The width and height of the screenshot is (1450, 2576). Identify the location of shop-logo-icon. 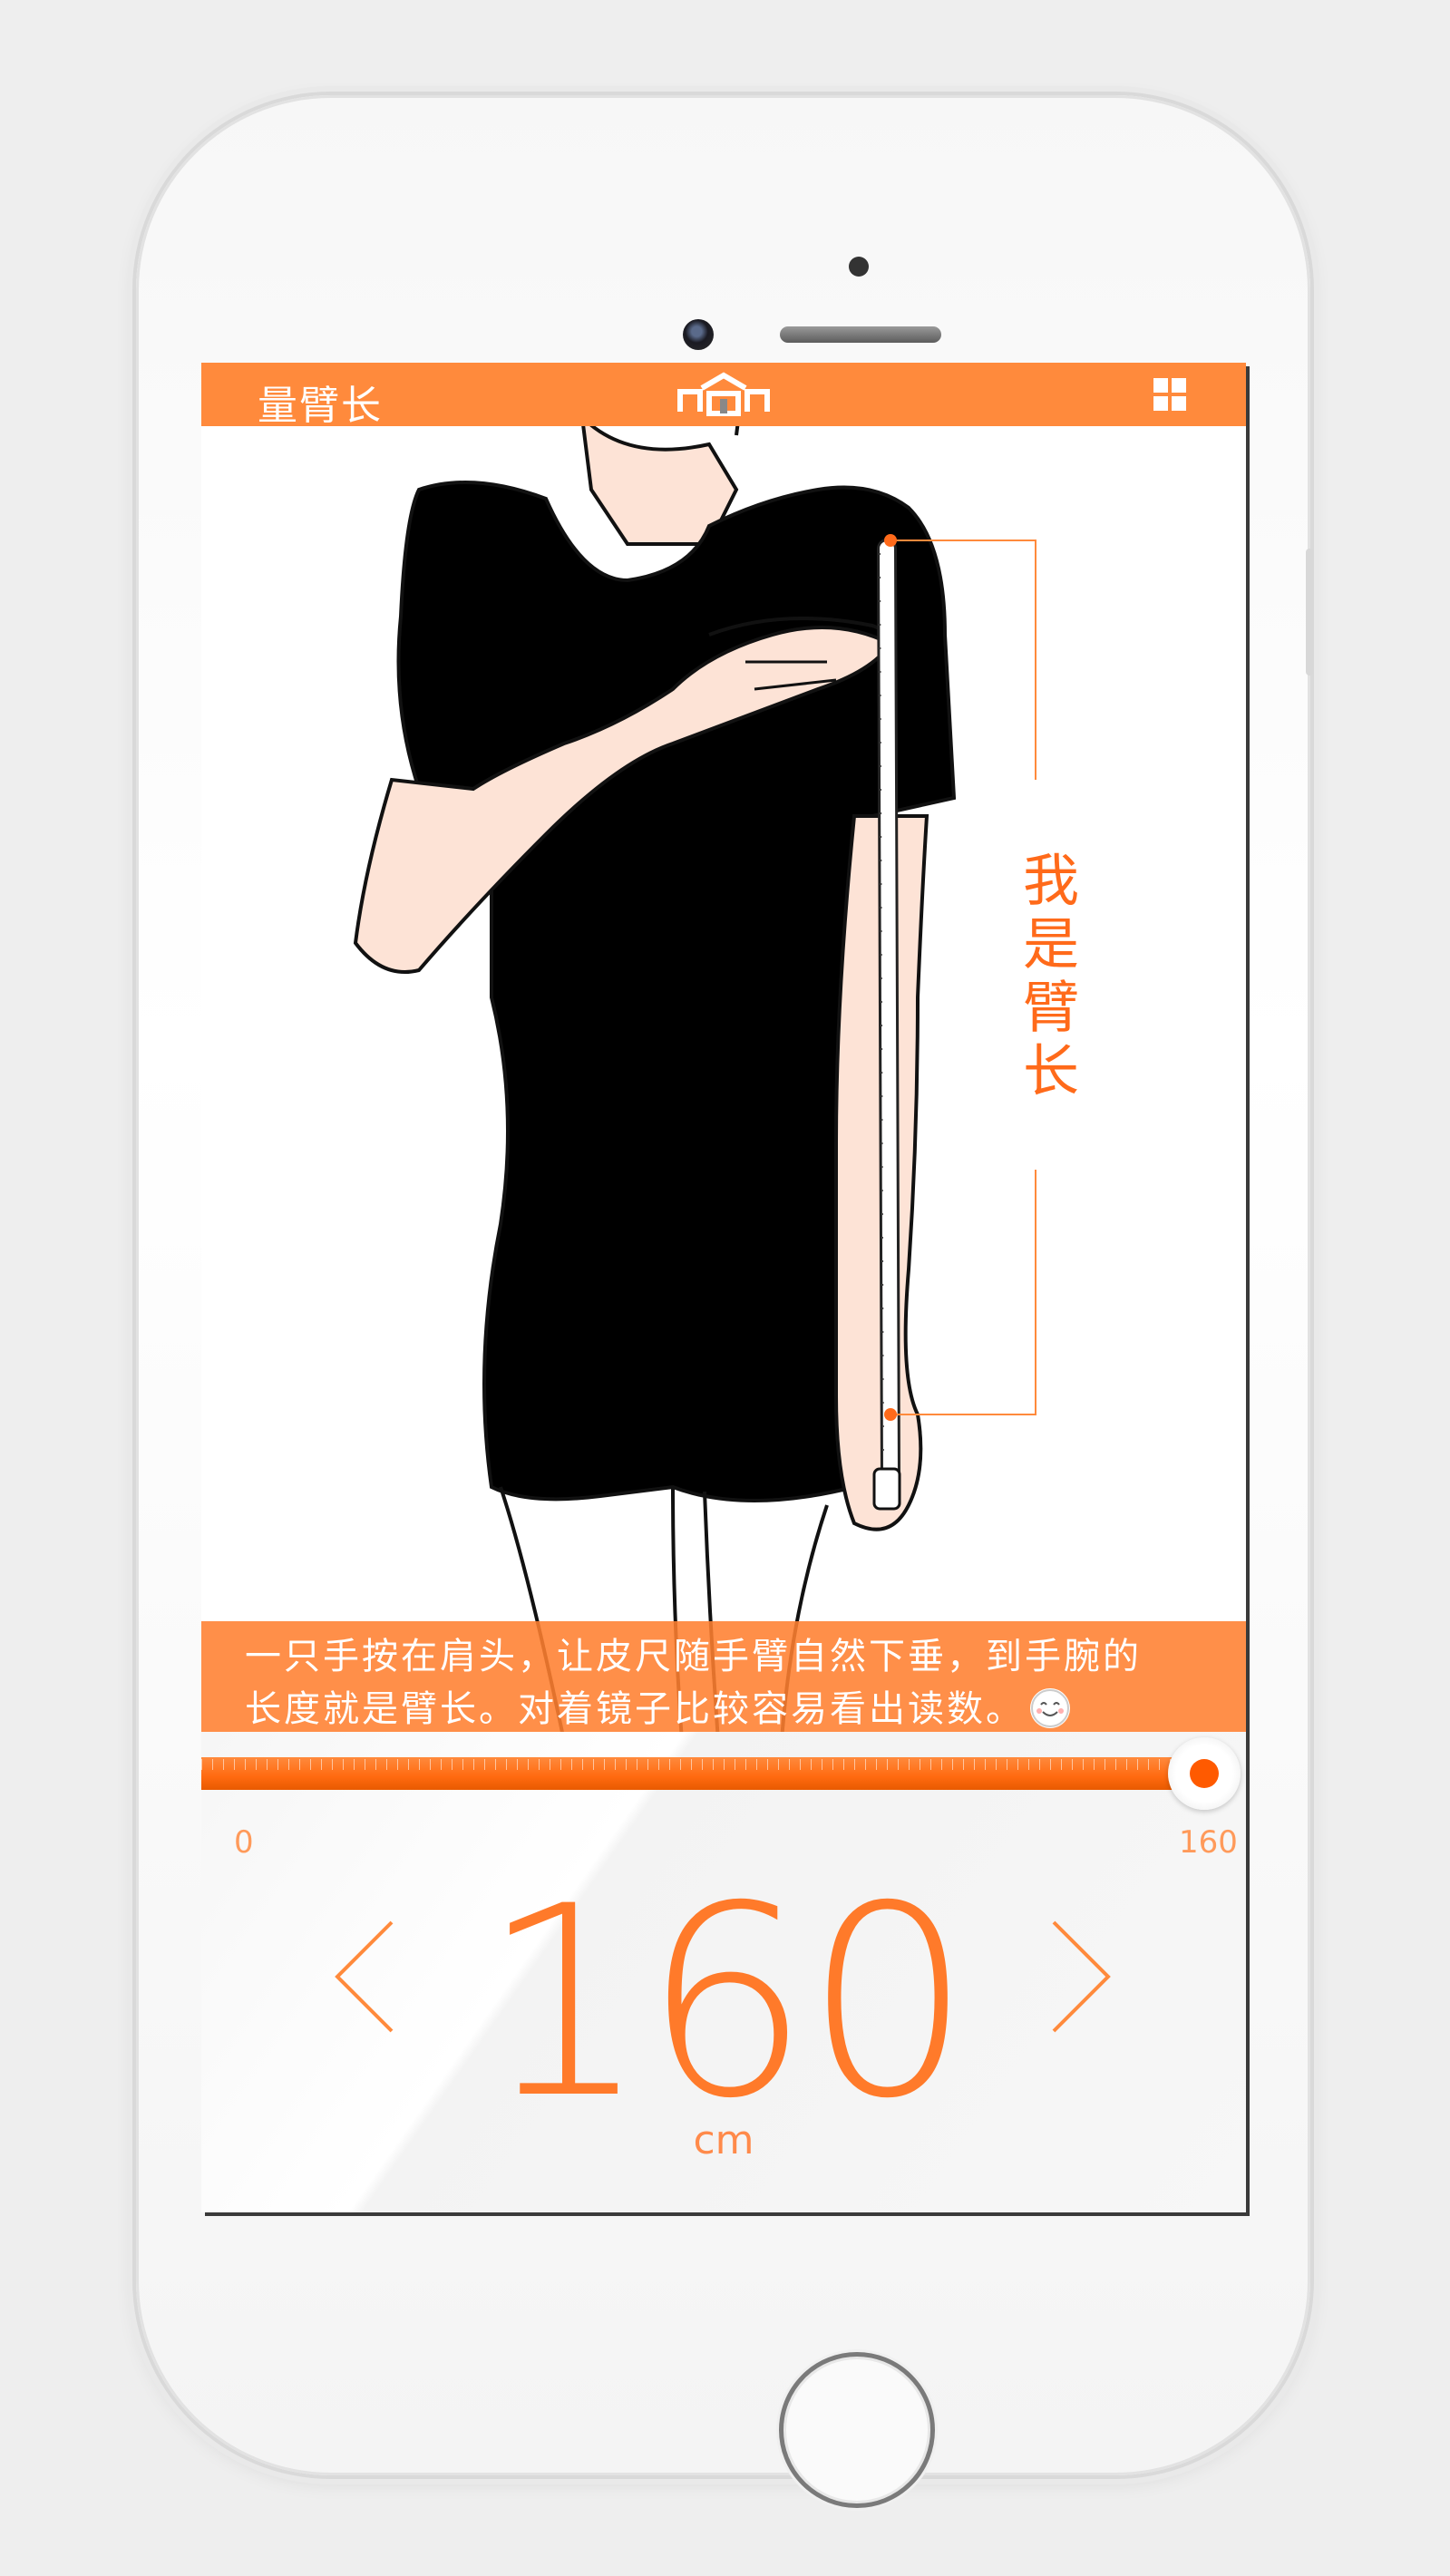
(723, 394).